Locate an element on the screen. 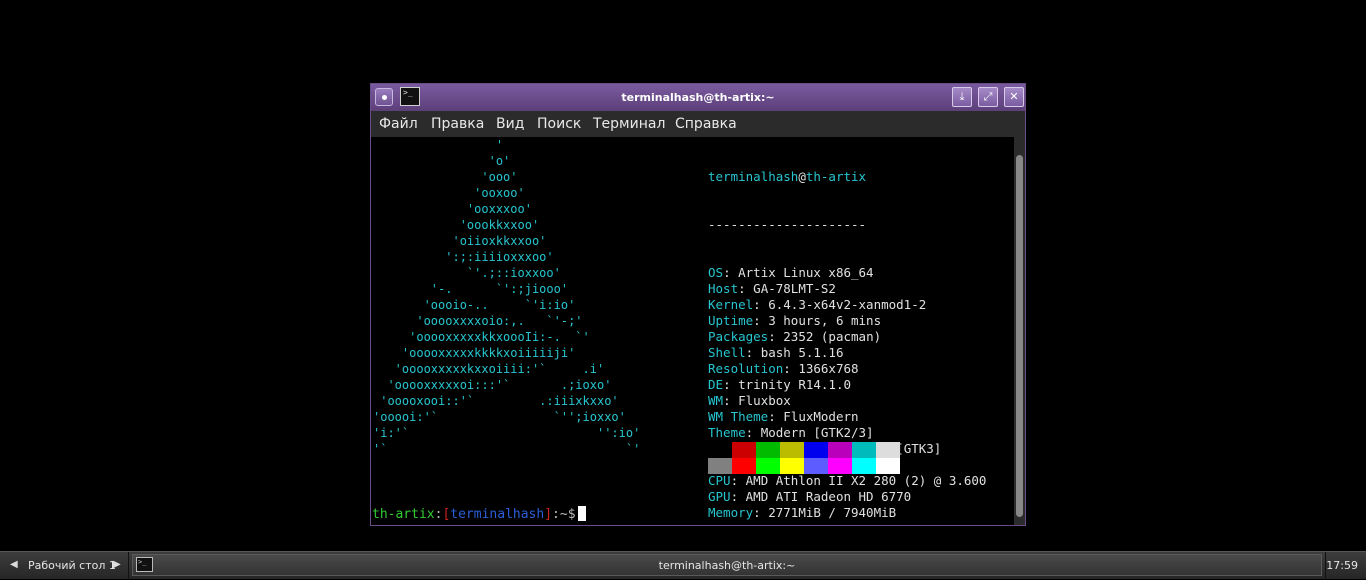 Image resolution: width=1366 pixels, height=580 pixels. info-value: bash 5.1.16 is located at coordinates (802, 352).